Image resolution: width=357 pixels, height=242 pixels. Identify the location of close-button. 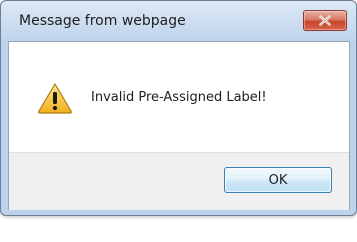
(325, 20).